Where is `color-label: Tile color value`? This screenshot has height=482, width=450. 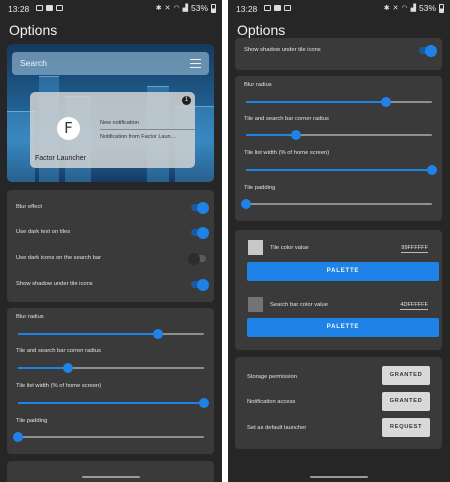 color-label: Tile color value is located at coordinates (289, 248).